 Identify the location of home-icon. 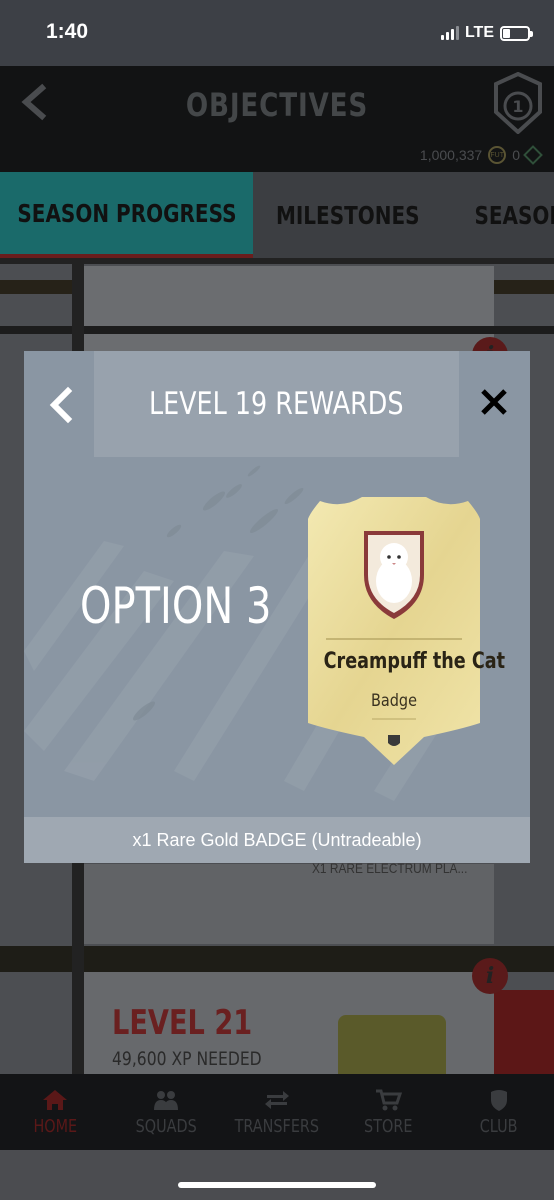
(55, 1099).